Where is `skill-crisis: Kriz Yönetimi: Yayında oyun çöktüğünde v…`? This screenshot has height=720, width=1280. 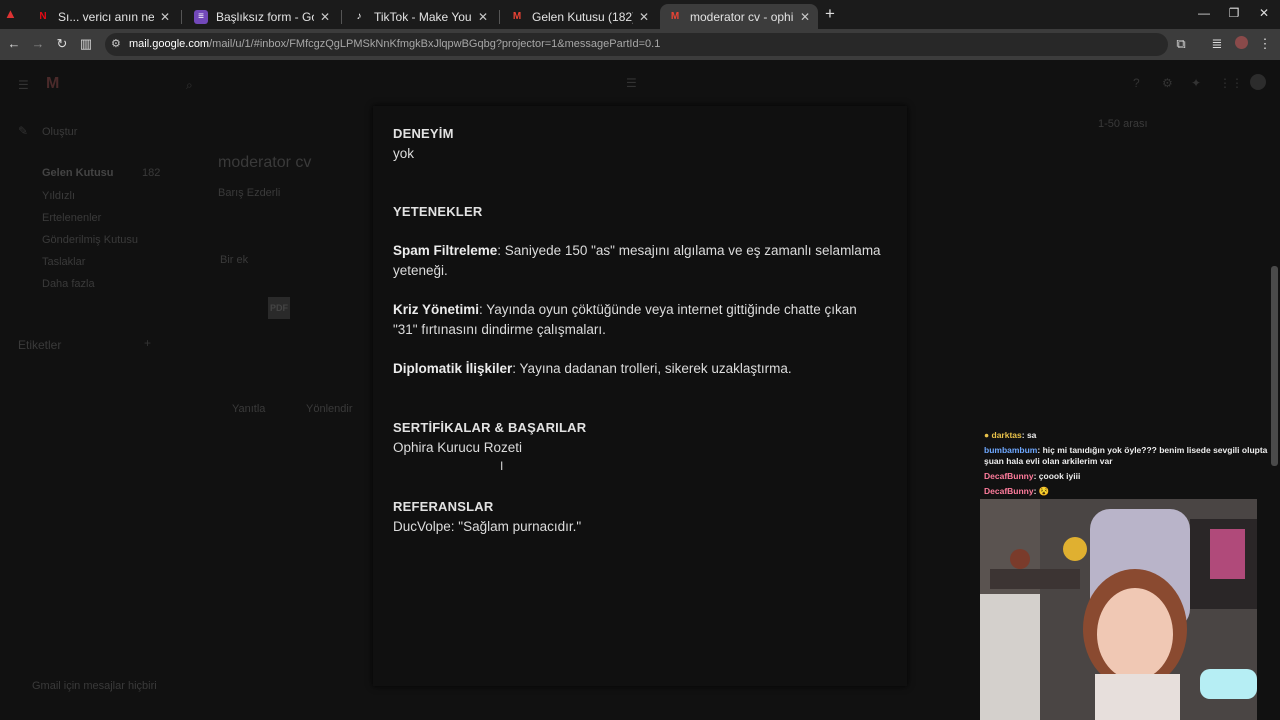
skill-crisis: Kriz Yönetimi: Yayında oyun çöktüğünde v… is located at coordinates (638, 319).